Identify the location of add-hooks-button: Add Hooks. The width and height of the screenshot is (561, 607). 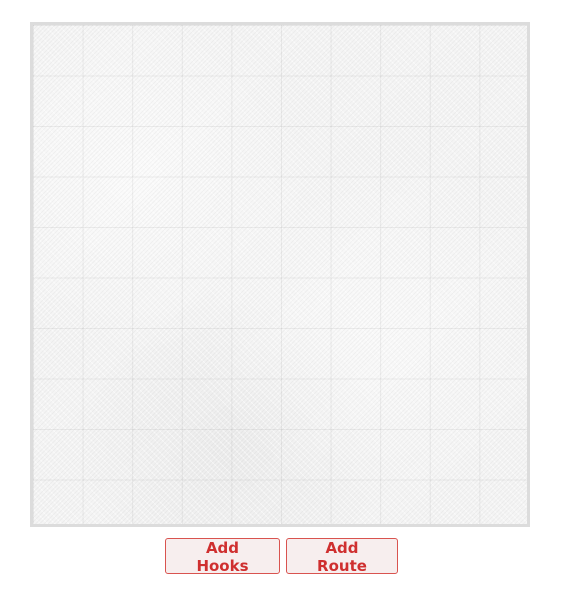
(222, 556).